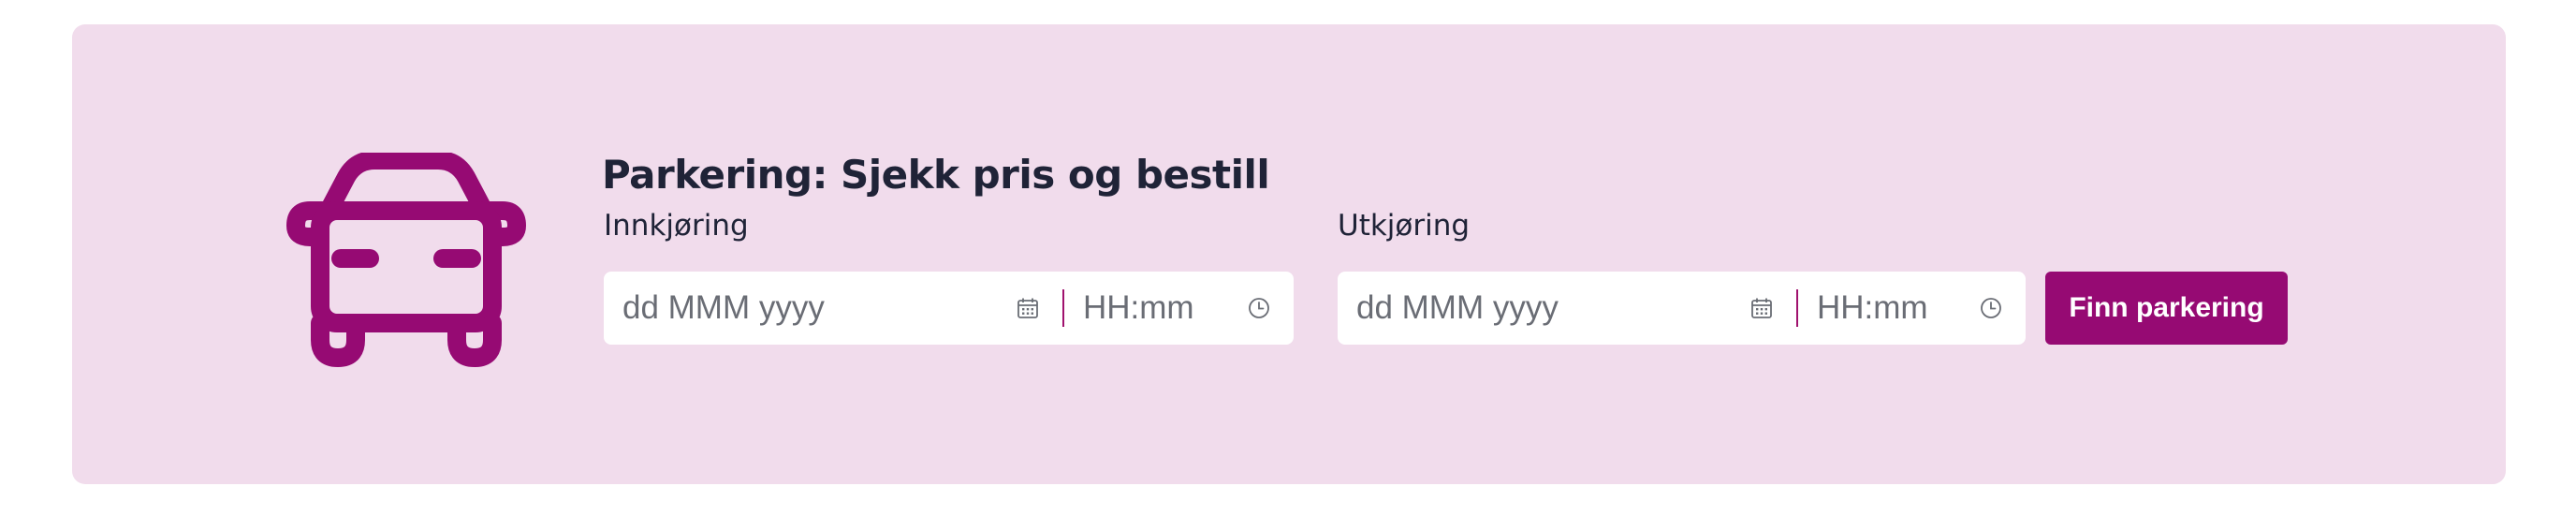  I want to click on car-icon, so click(406, 260).